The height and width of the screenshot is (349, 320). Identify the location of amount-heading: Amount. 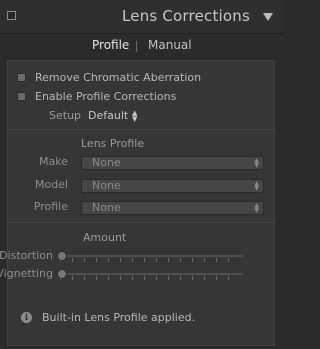
(105, 237).